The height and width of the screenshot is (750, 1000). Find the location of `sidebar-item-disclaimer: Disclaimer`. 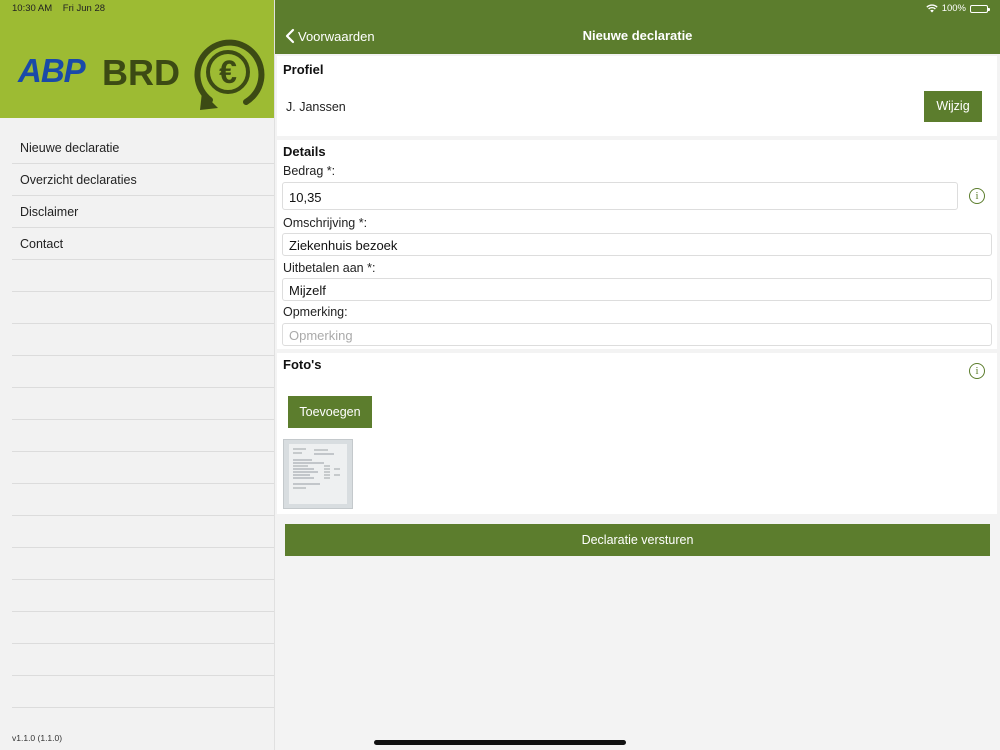

sidebar-item-disclaimer: Disclaimer is located at coordinates (143, 212).